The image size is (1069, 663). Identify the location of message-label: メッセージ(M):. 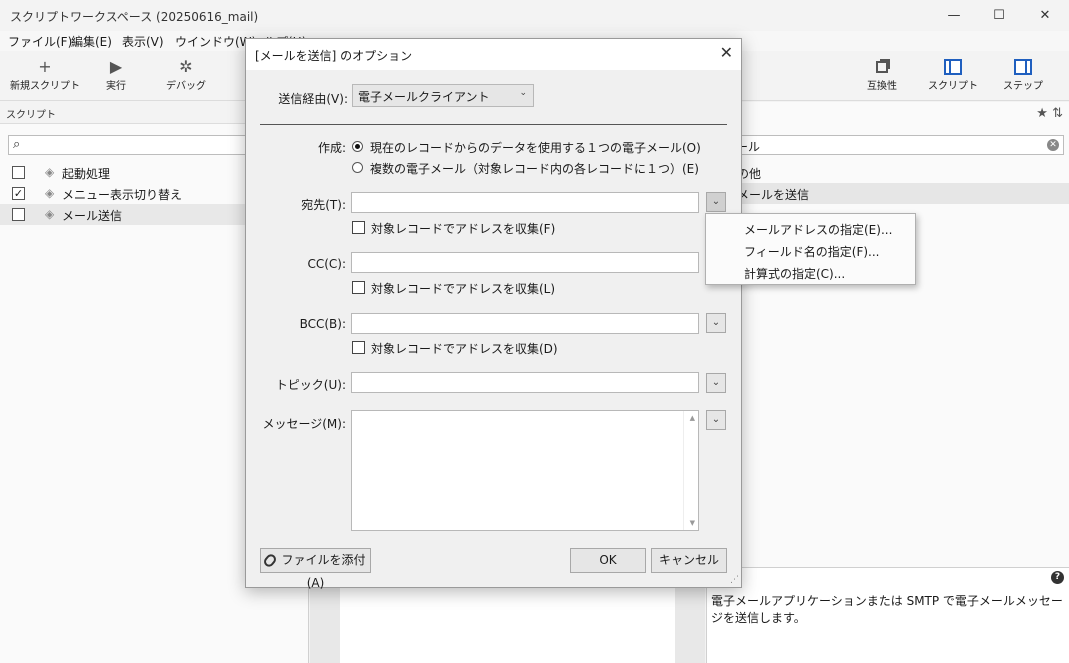
(304, 424).